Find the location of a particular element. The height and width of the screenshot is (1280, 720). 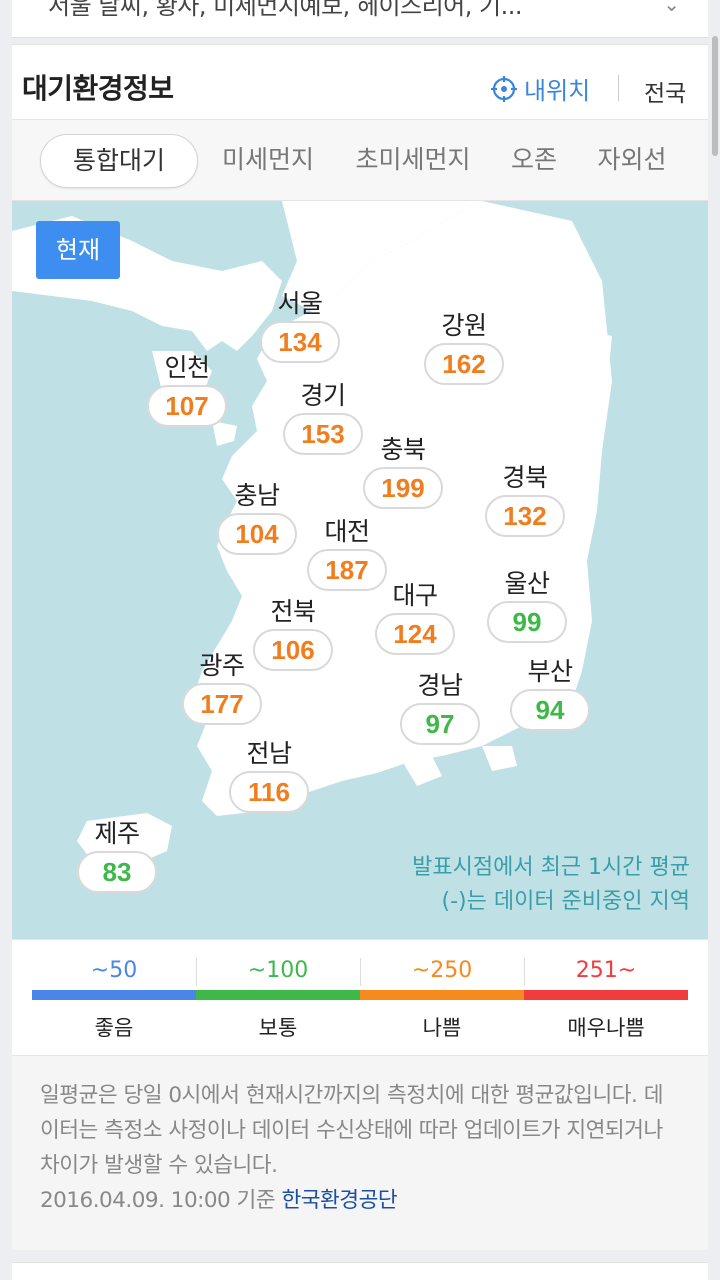

region-gangwon: 강원 162 is located at coordinates (464, 348).